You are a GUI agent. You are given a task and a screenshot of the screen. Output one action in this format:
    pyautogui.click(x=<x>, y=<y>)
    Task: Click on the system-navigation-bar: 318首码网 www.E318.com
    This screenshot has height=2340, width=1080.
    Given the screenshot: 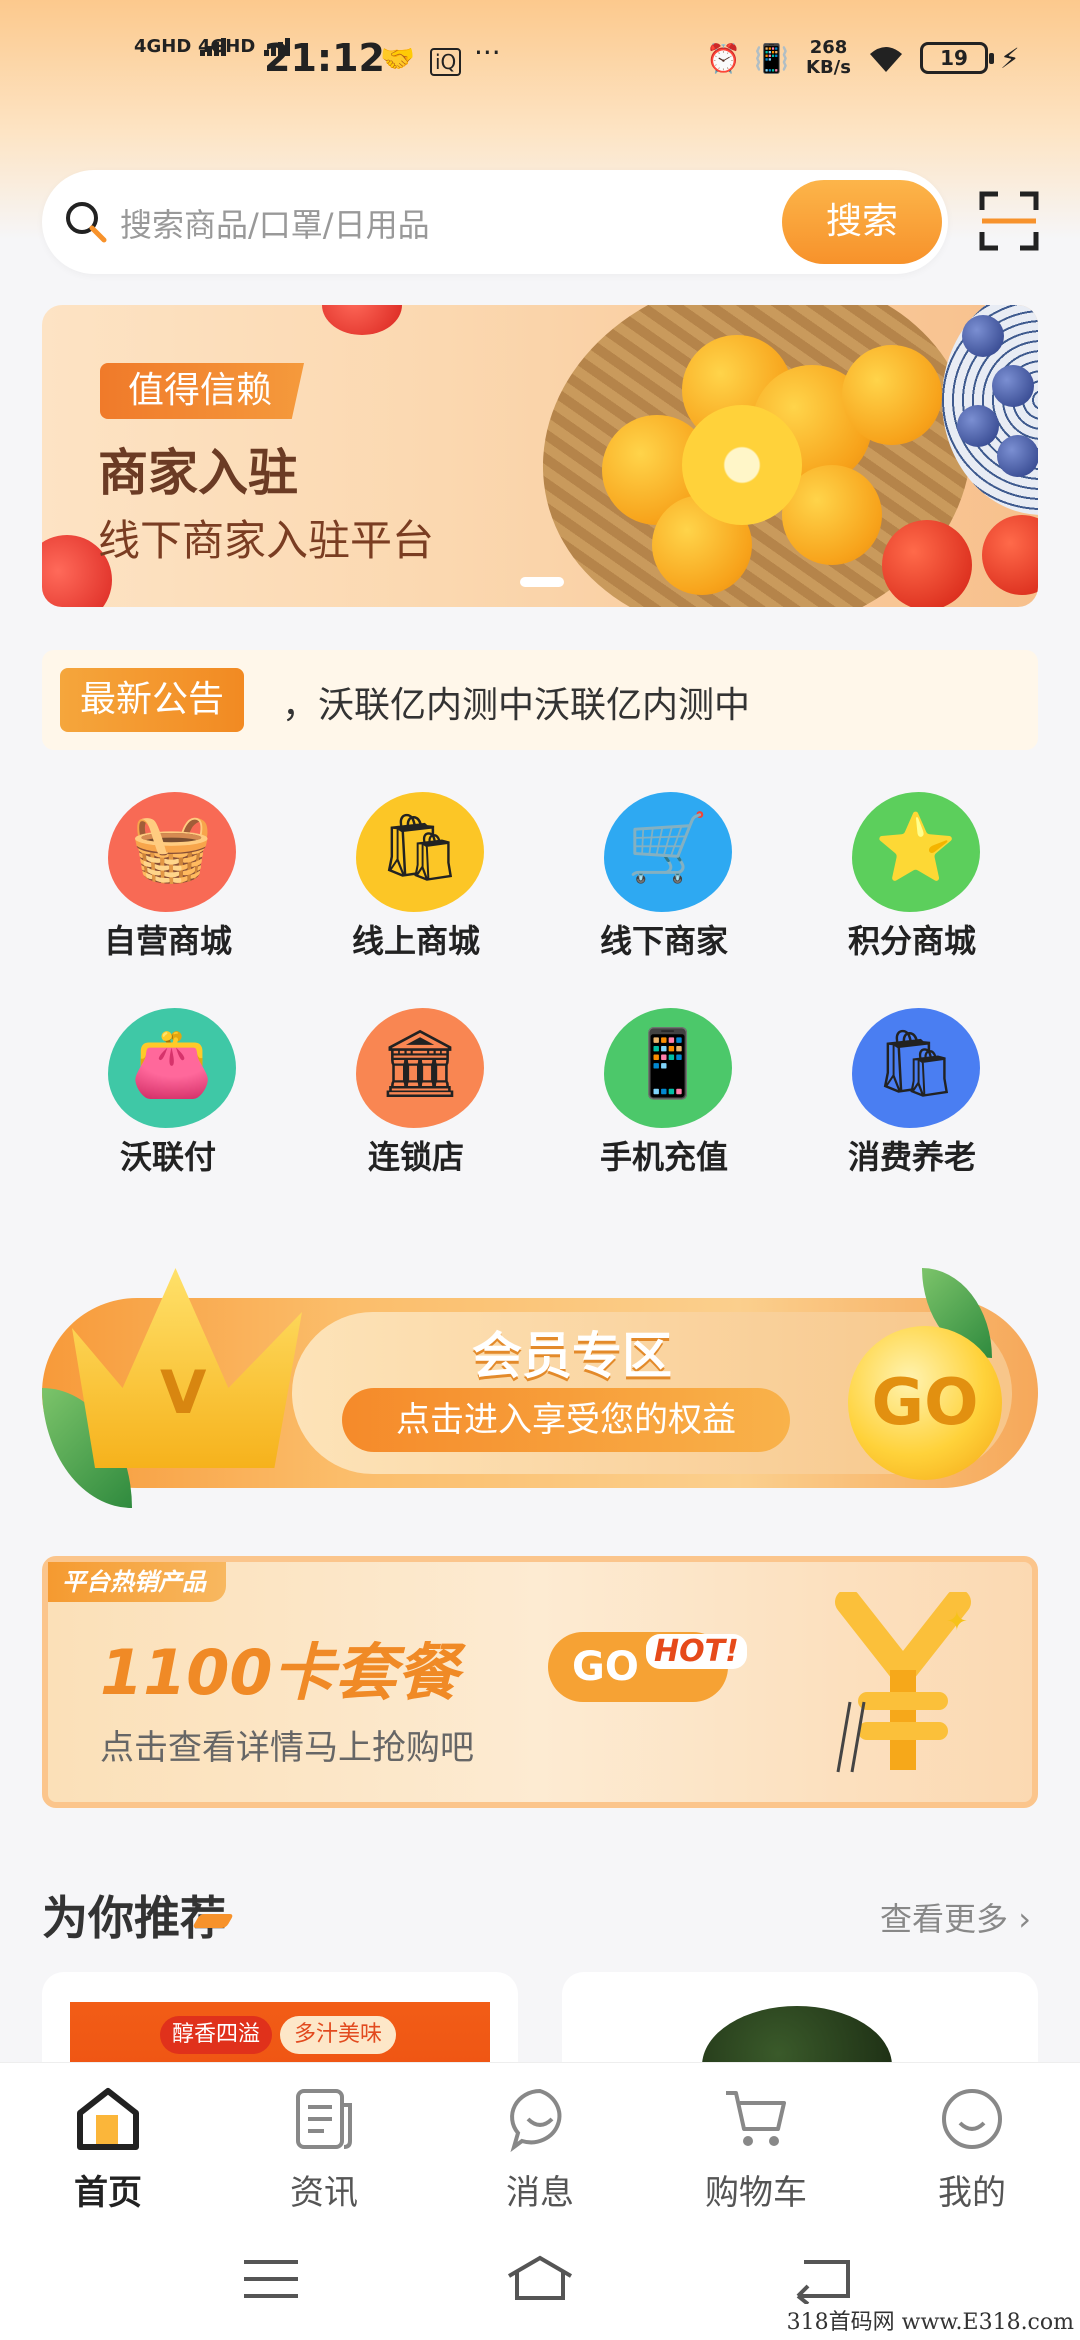 What is the action you would take?
    pyautogui.click(x=540, y=2276)
    